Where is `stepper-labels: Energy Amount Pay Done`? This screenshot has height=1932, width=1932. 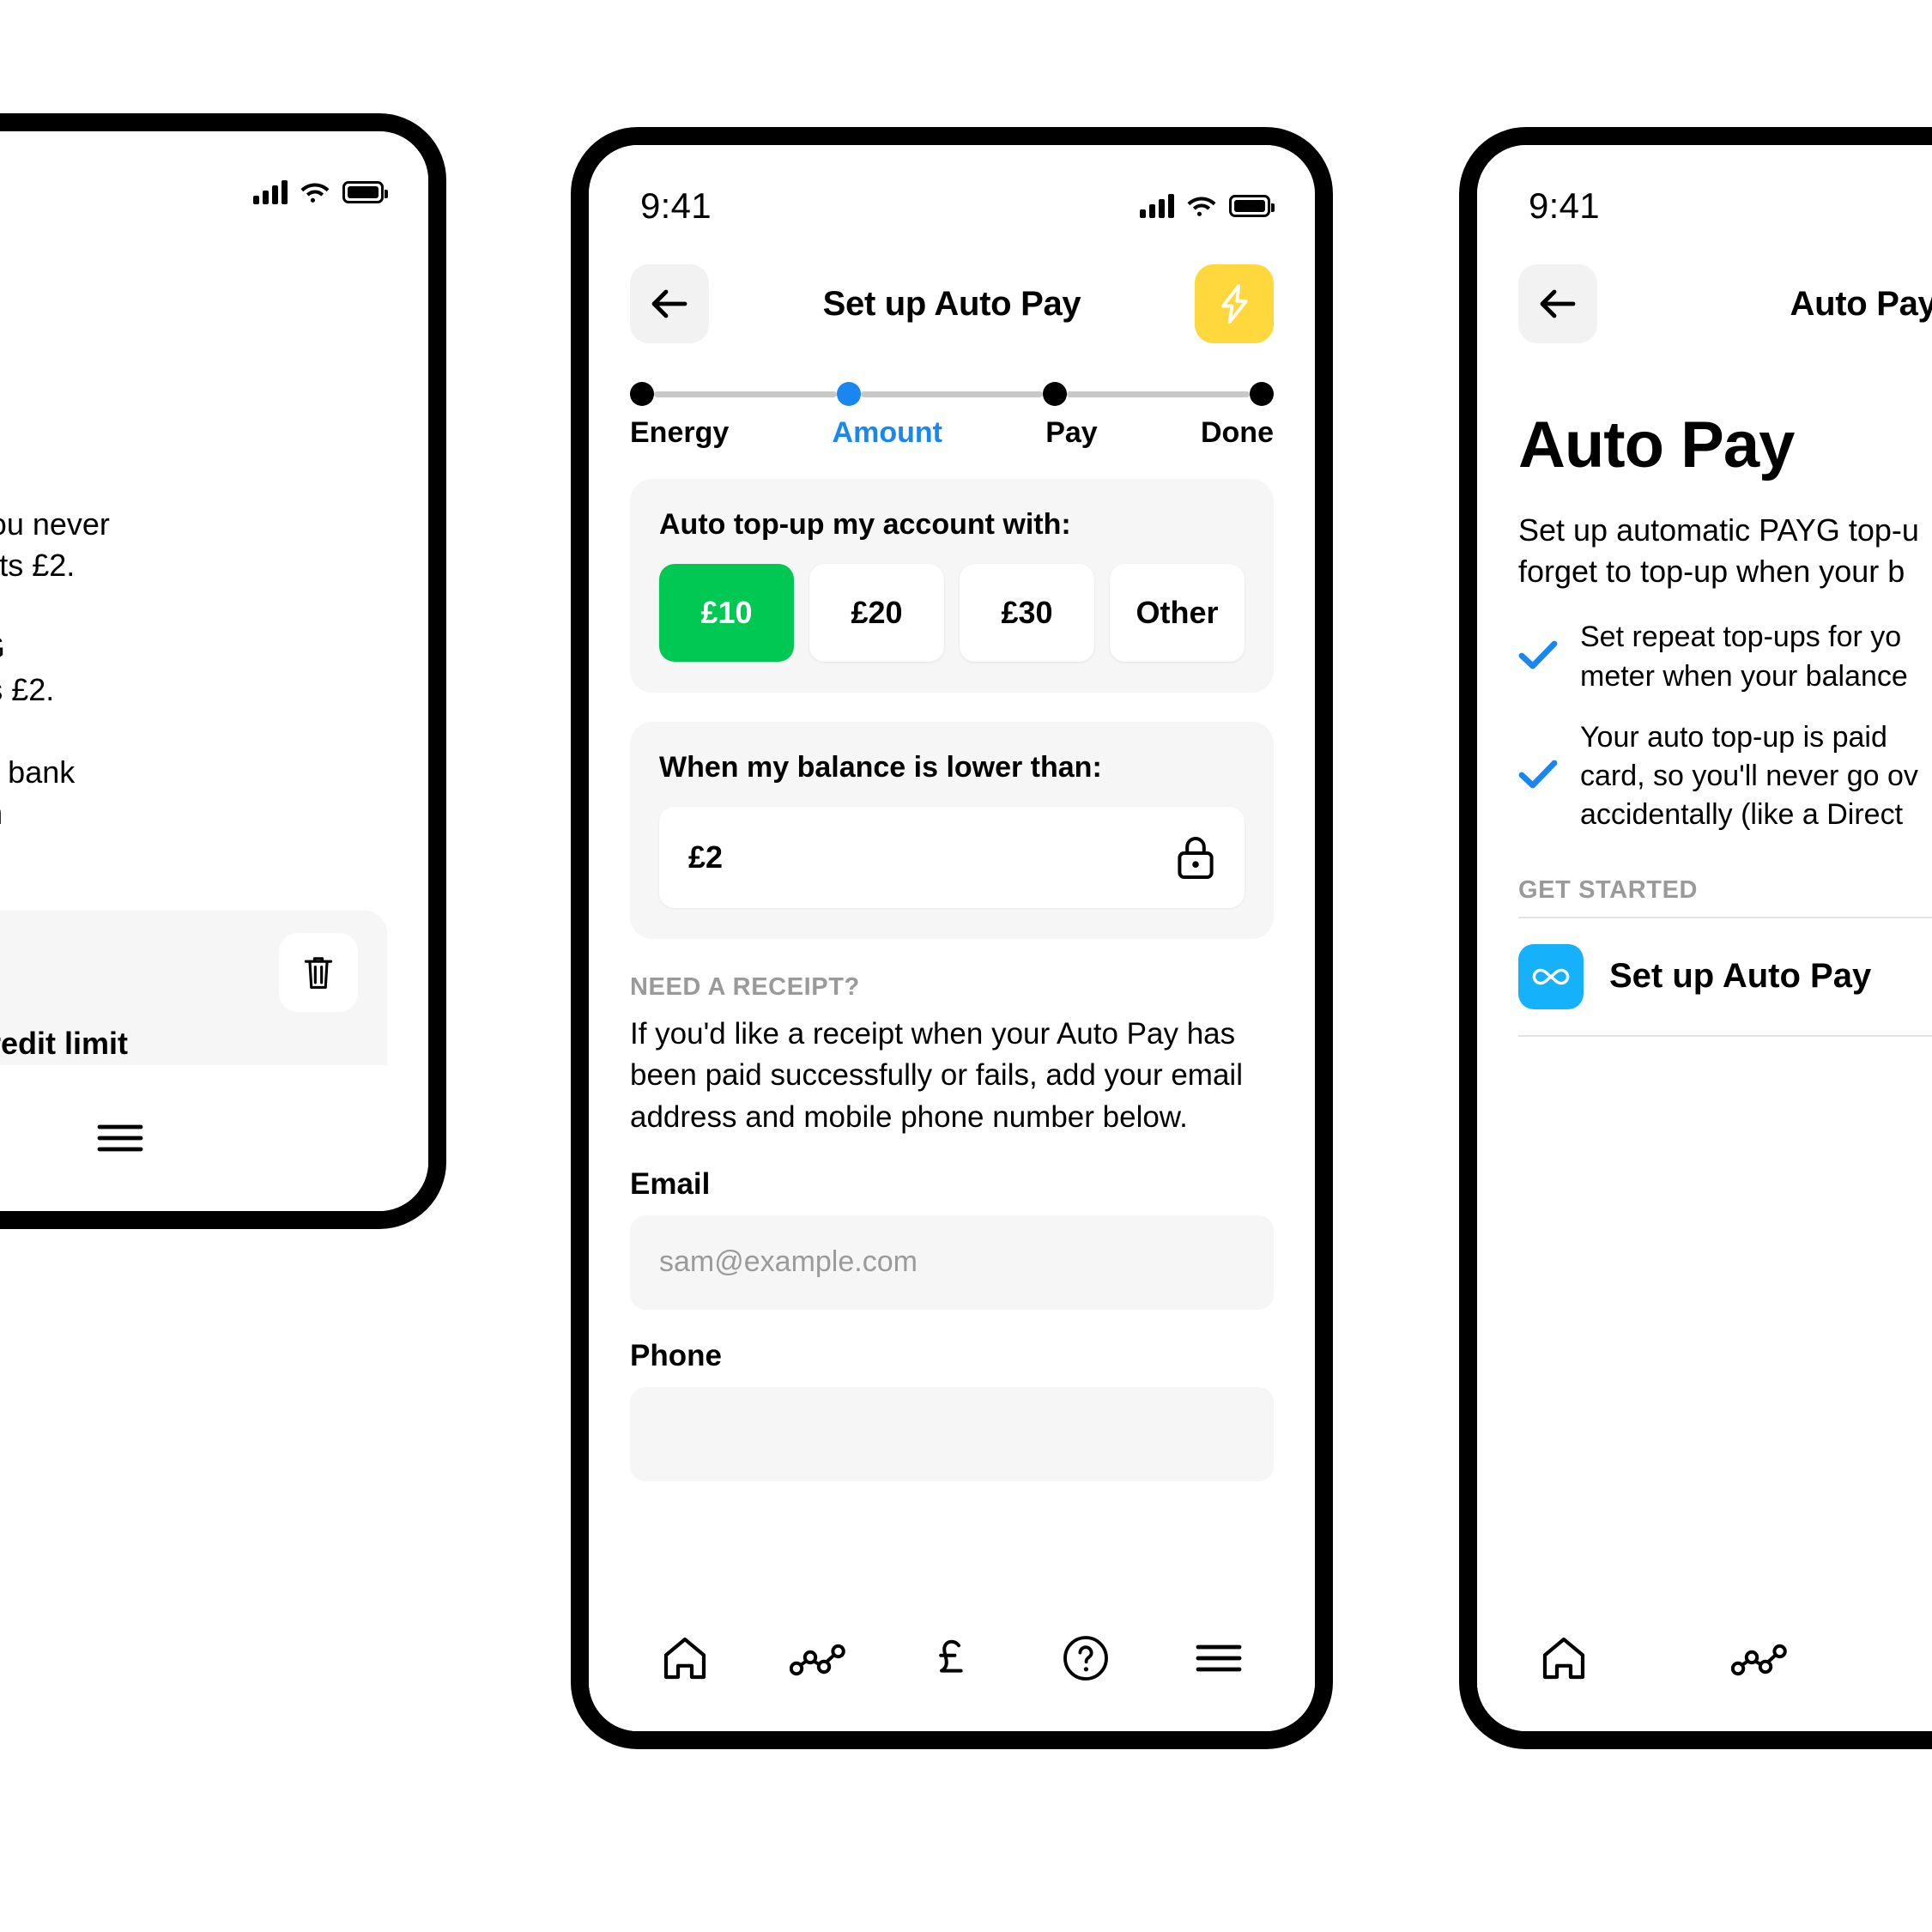 stepper-labels: Energy Amount Pay Done is located at coordinates (952, 433).